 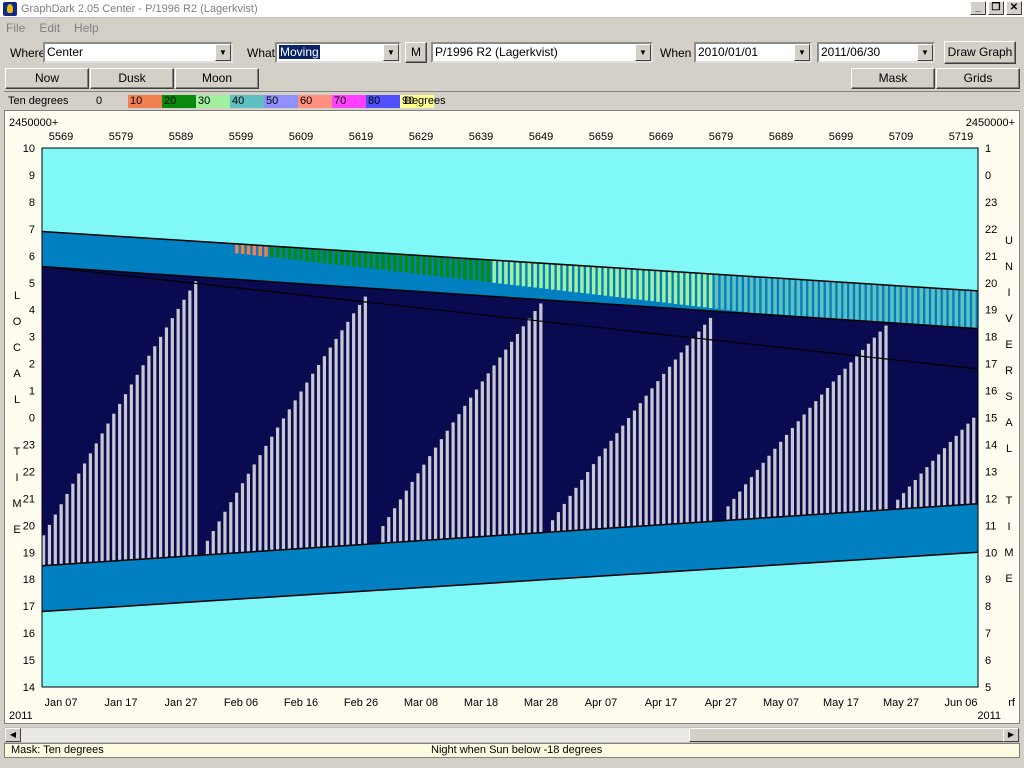 I want to click on local-hour-tick: 14, so click(x=29, y=688).